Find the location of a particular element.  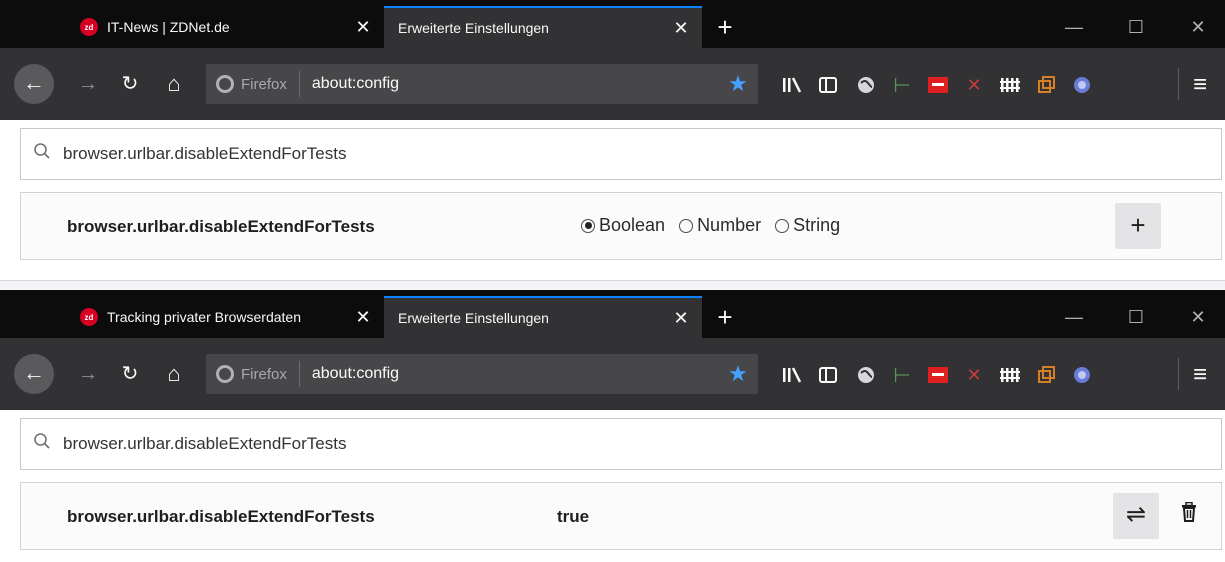

pref-value: true is located at coordinates (573, 517).